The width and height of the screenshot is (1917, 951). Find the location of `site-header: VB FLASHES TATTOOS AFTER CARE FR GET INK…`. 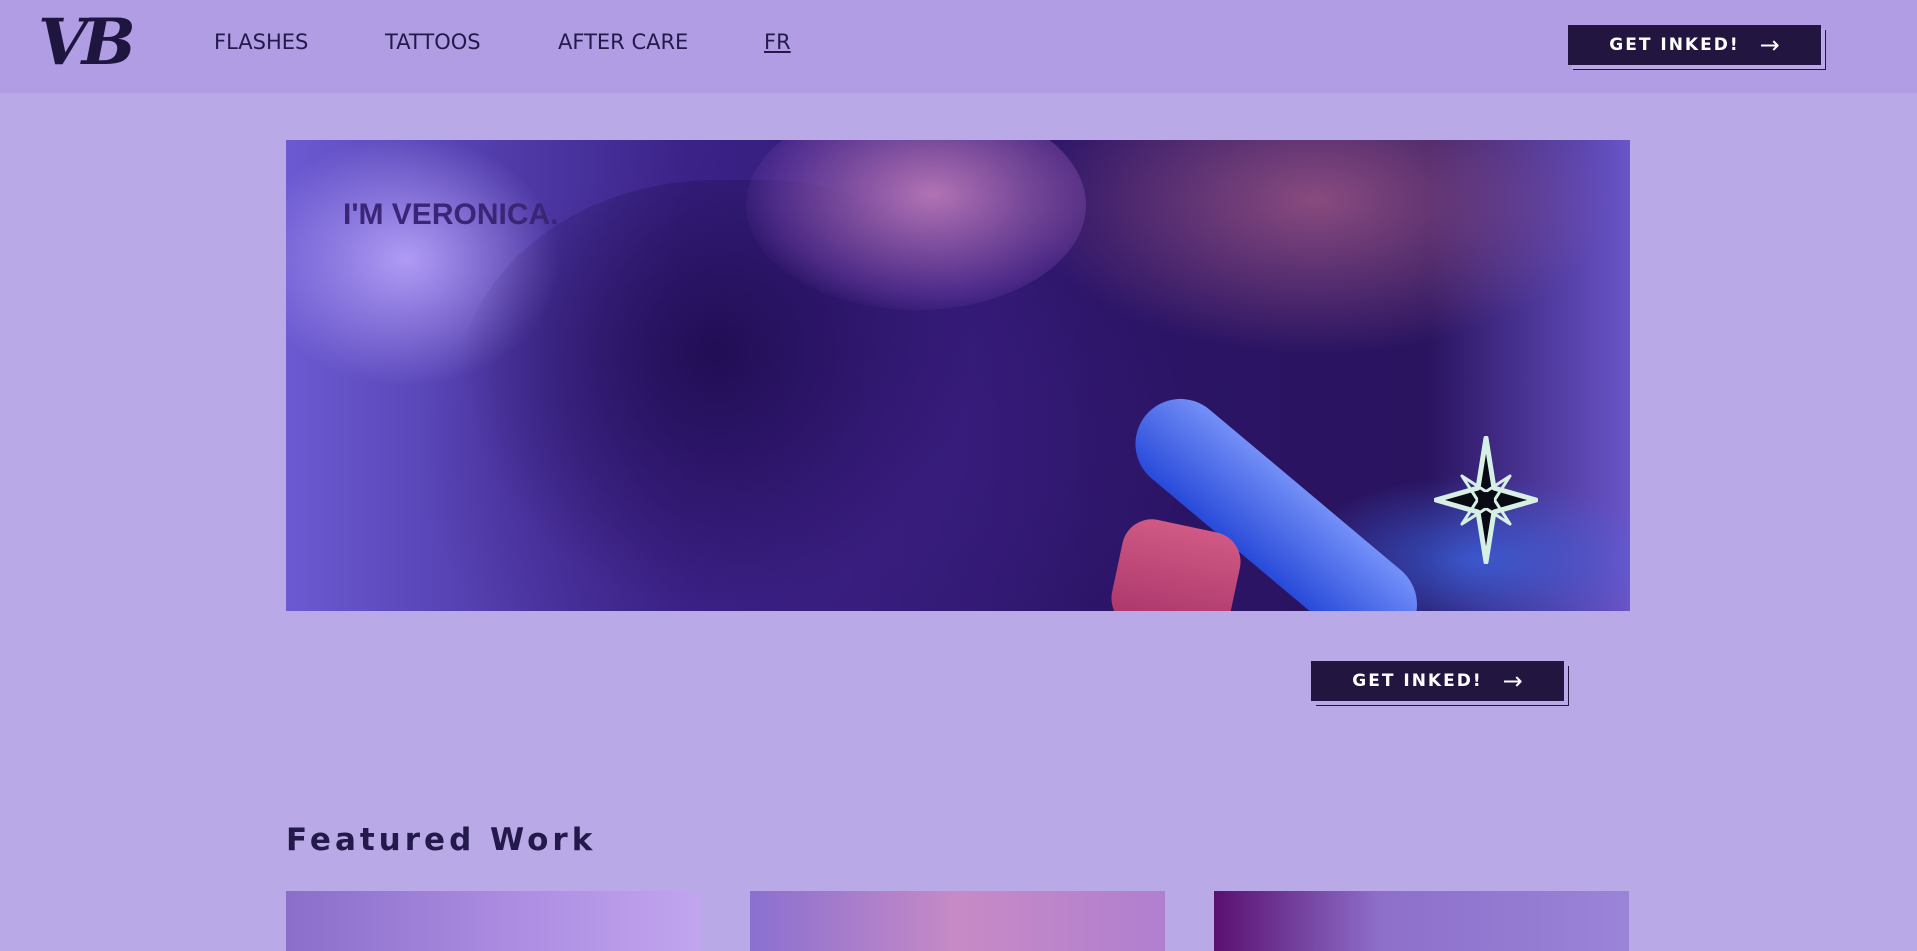

site-header: VB FLASHES TATTOOS AFTER CARE FR GET INK… is located at coordinates (958, 46).